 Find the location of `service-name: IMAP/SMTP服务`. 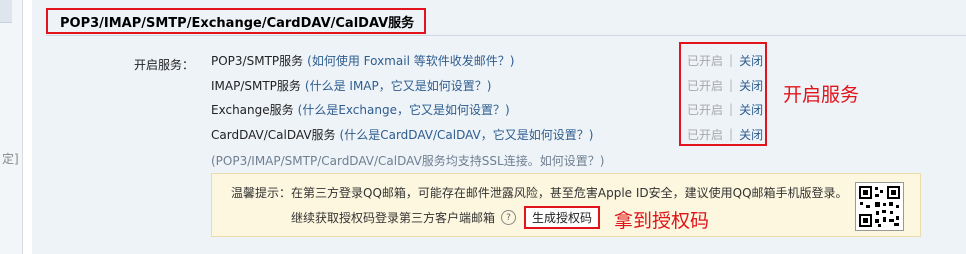

service-name: IMAP/SMTP服务 is located at coordinates (256, 85).